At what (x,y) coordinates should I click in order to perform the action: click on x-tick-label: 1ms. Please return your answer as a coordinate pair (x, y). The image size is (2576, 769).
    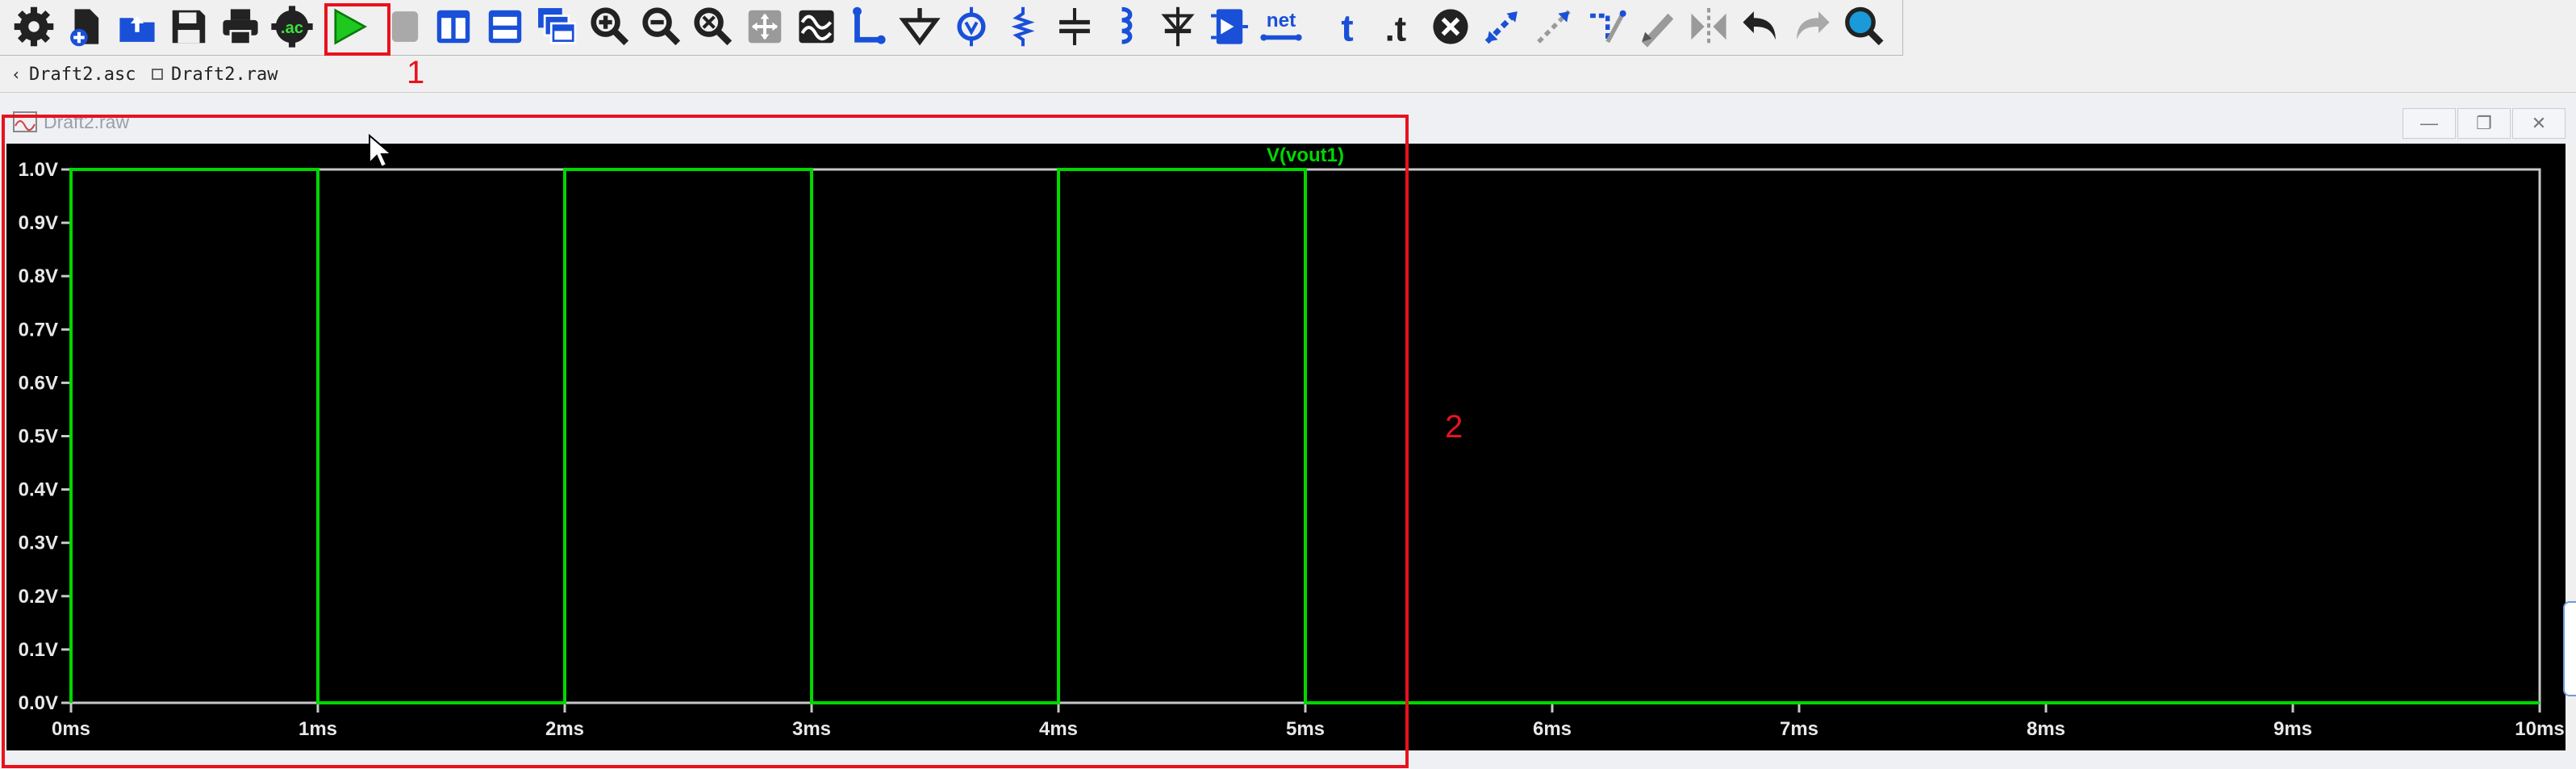
    Looking at the image, I should click on (318, 729).